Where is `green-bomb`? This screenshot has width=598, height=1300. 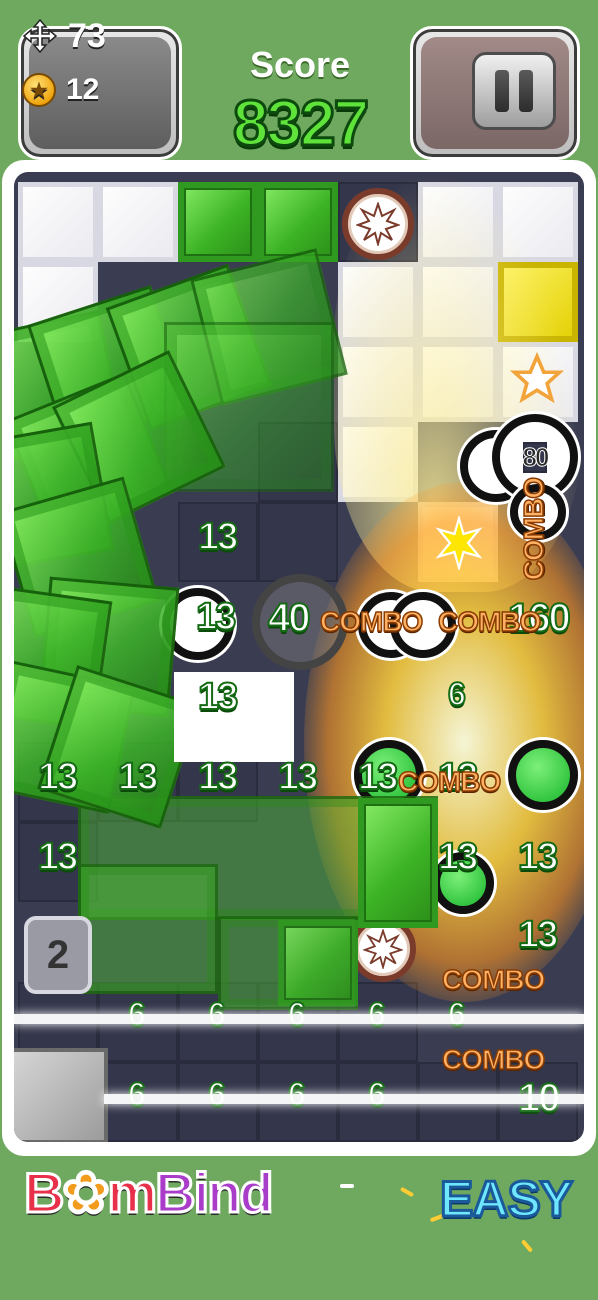 green-bomb is located at coordinates (543, 775).